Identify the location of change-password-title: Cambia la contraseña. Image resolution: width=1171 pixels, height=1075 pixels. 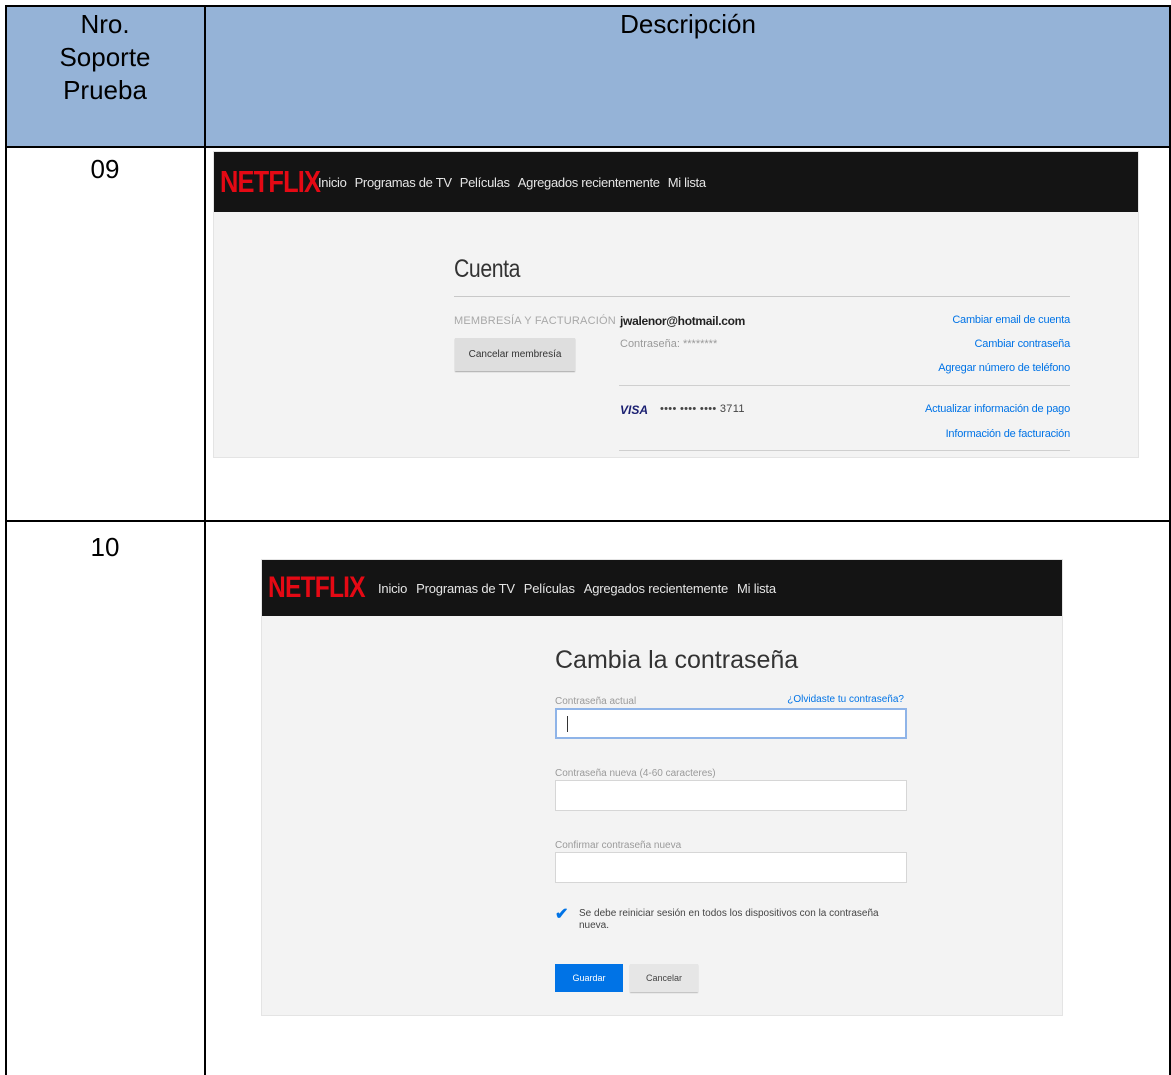
(677, 660).